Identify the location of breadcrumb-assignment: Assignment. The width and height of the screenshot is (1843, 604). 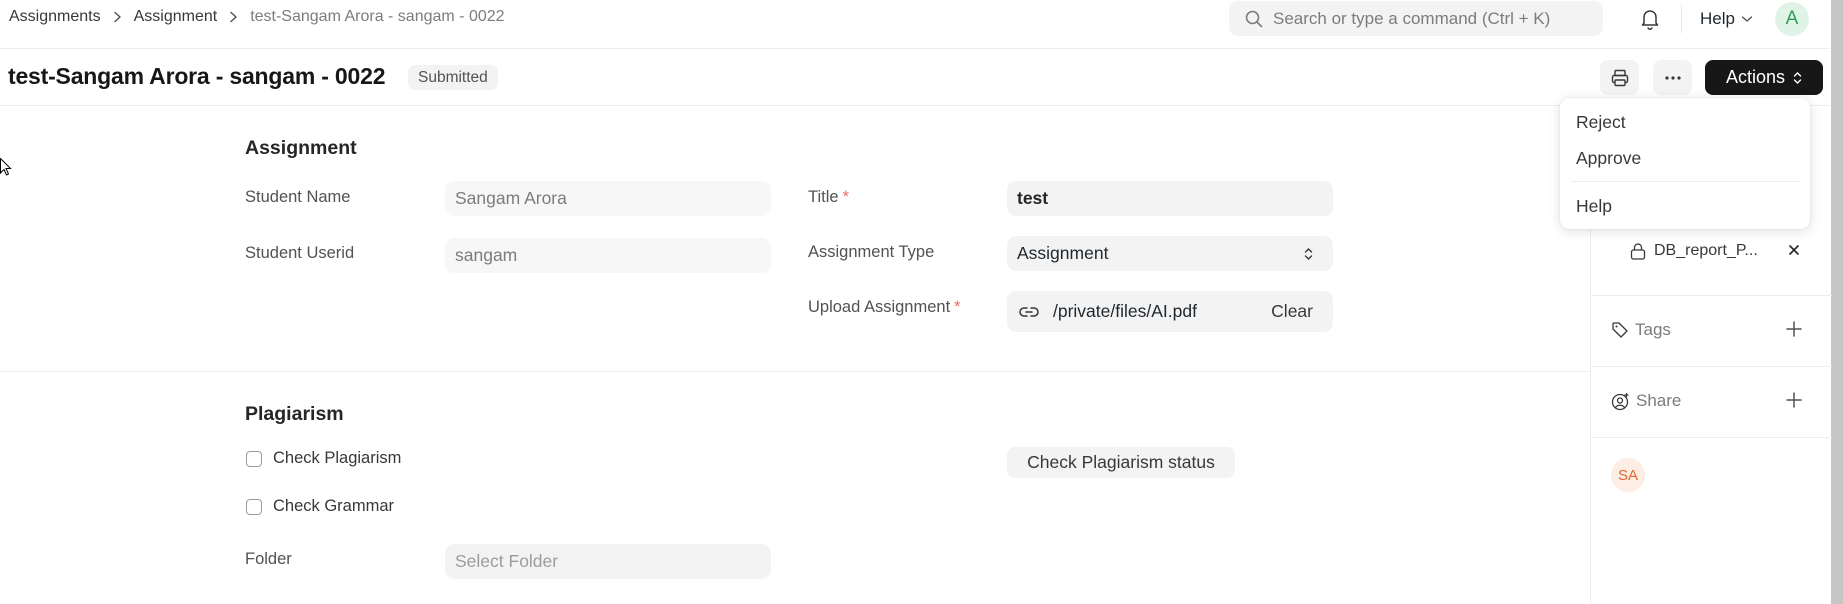
(176, 17).